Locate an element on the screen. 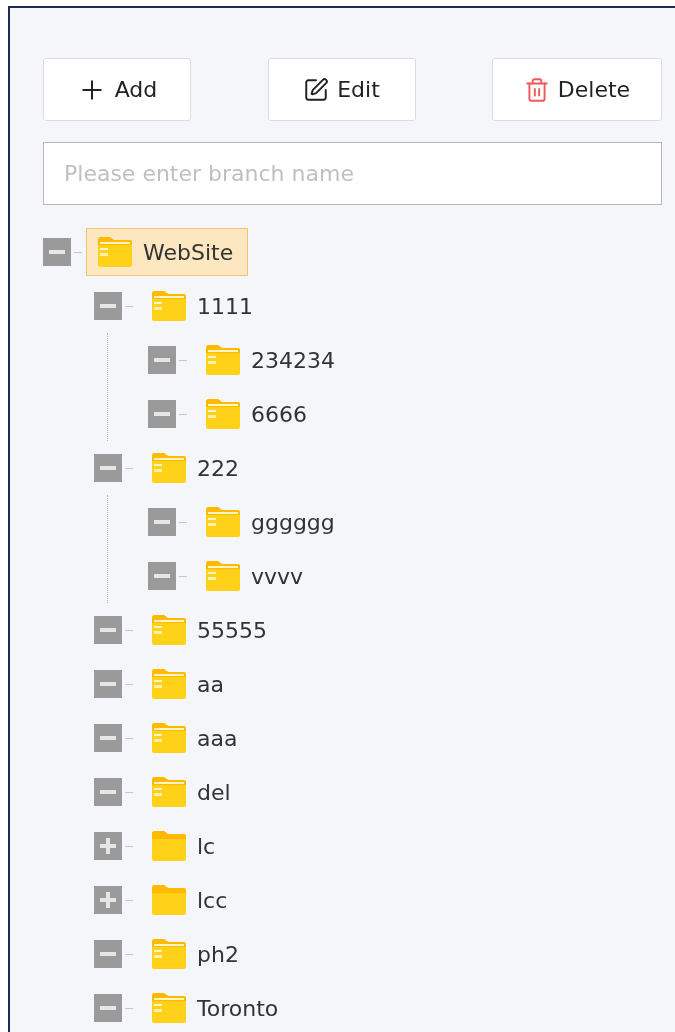 This screenshot has width=675, height=1032. tree-node: WebSite is located at coordinates (167, 252).